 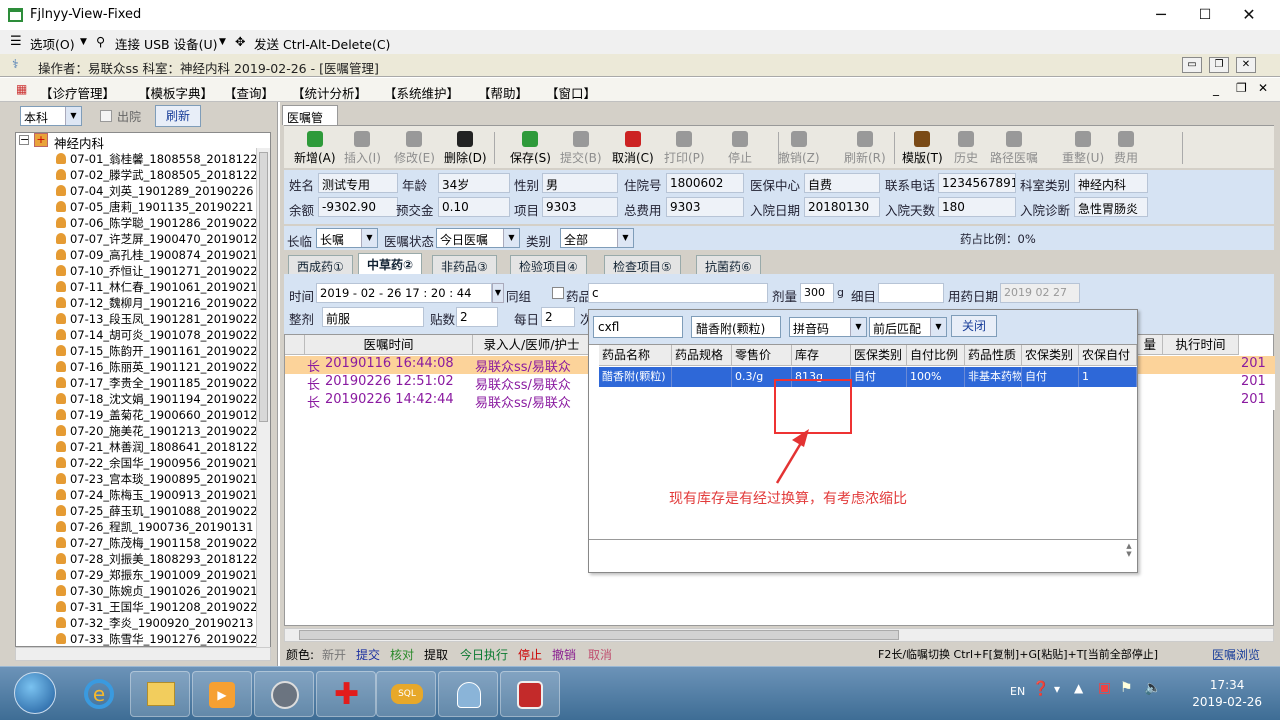 What do you see at coordinates (911, 293) in the screenshot?
I see `detail-input` at bounding box center [911, 293].